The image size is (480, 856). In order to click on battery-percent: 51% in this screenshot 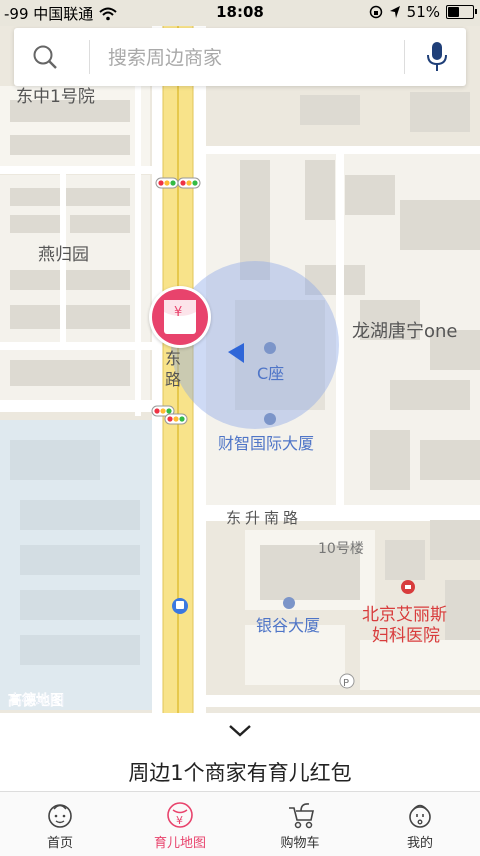, I will do `click(423, 12)`.